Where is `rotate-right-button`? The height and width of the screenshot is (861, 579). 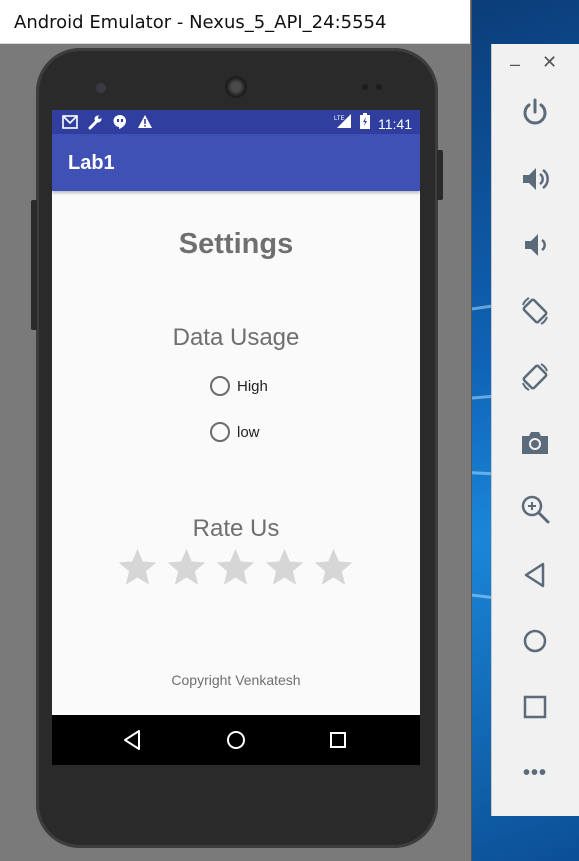
rotate-right-button is located at coordinates (535, 377).